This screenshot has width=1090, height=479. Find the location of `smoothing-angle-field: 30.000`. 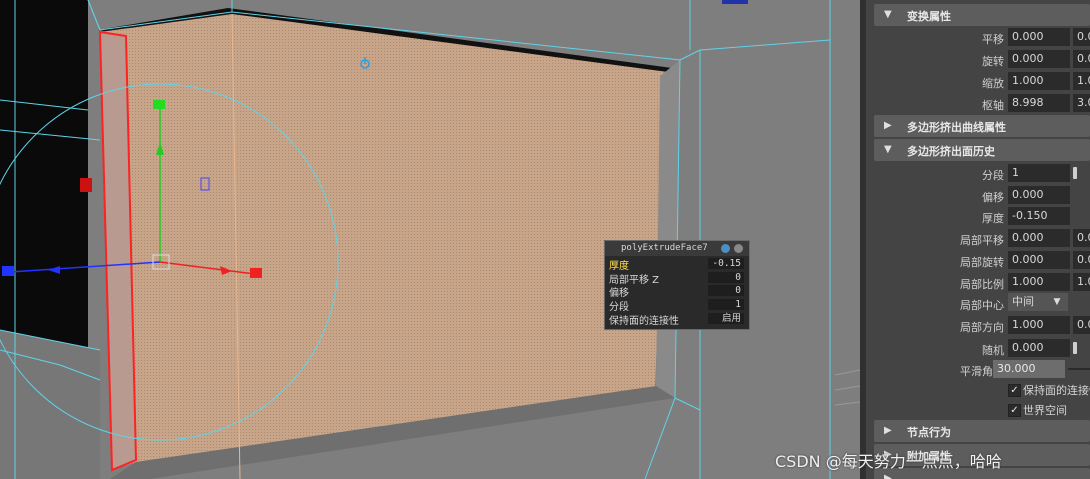

smoothing-angle-field: 30.000 is located at coordinates (1029, 369).